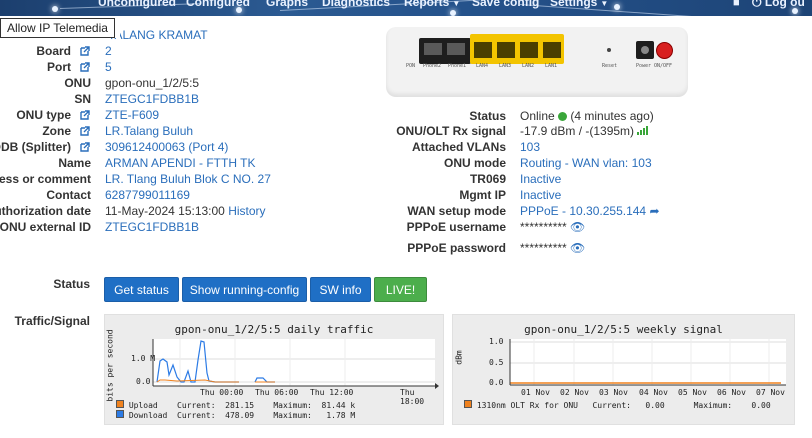 The height and width of the screenshot is (438, 812). What do you see at coordinates (277, 392) in the screenshot?
I see `daily-xtick-1: Thu 06:00` at bounding box center [277, 392].